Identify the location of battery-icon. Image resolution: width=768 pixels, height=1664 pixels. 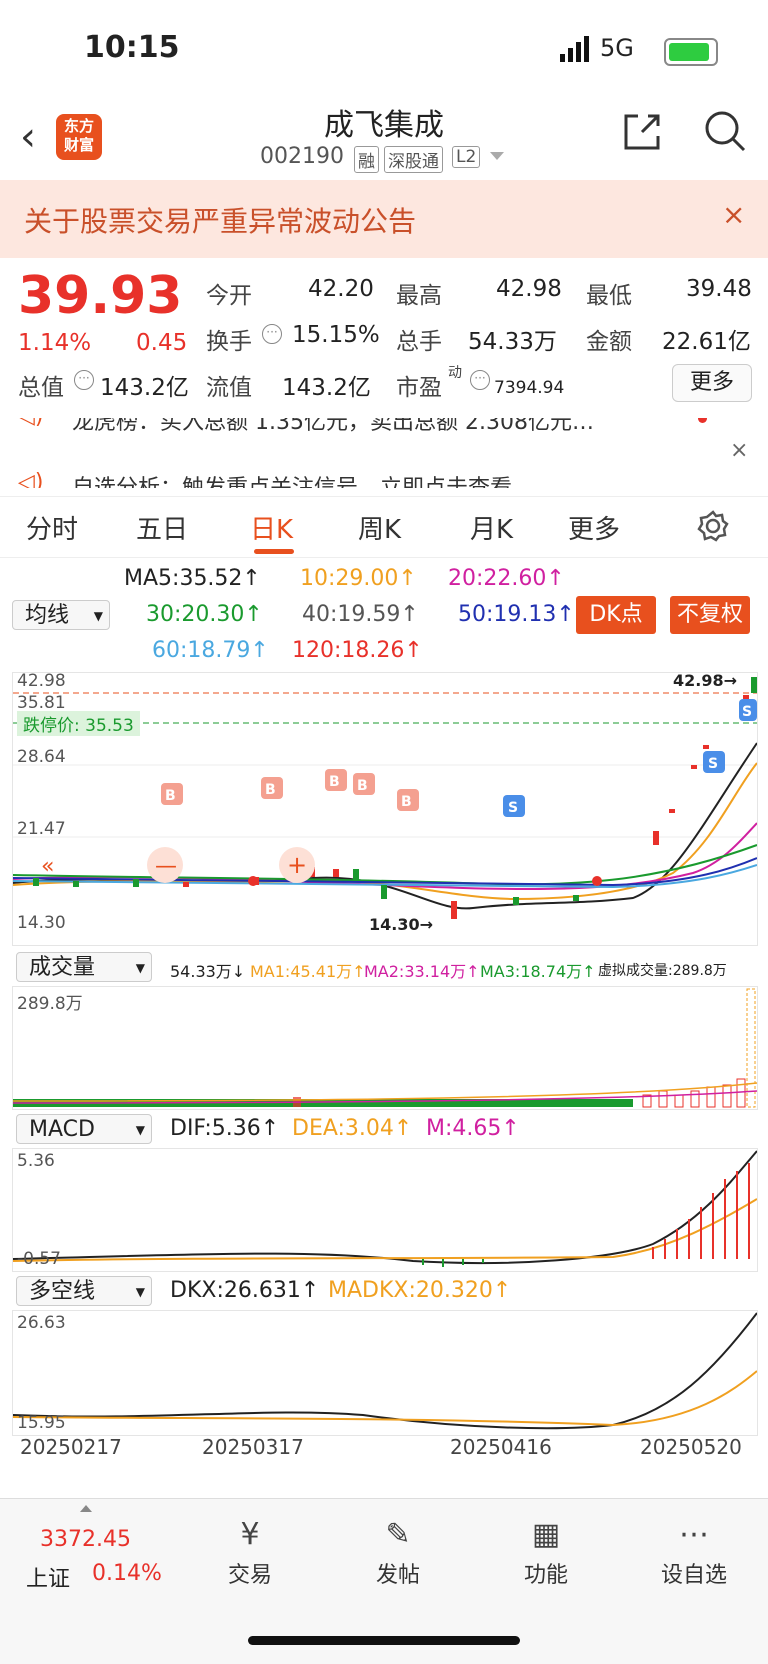
(691, 52).